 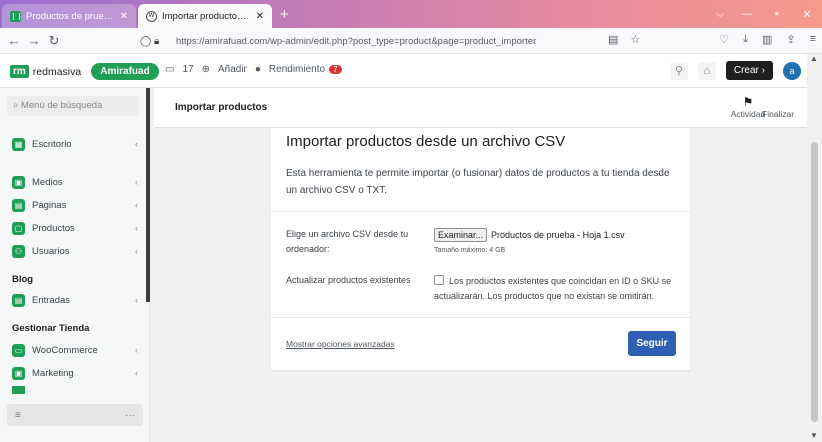 What do you see at coordinates (335, 69) in the screenshot?
I see `performance-badge: 7` at bounding box center [335, 69].